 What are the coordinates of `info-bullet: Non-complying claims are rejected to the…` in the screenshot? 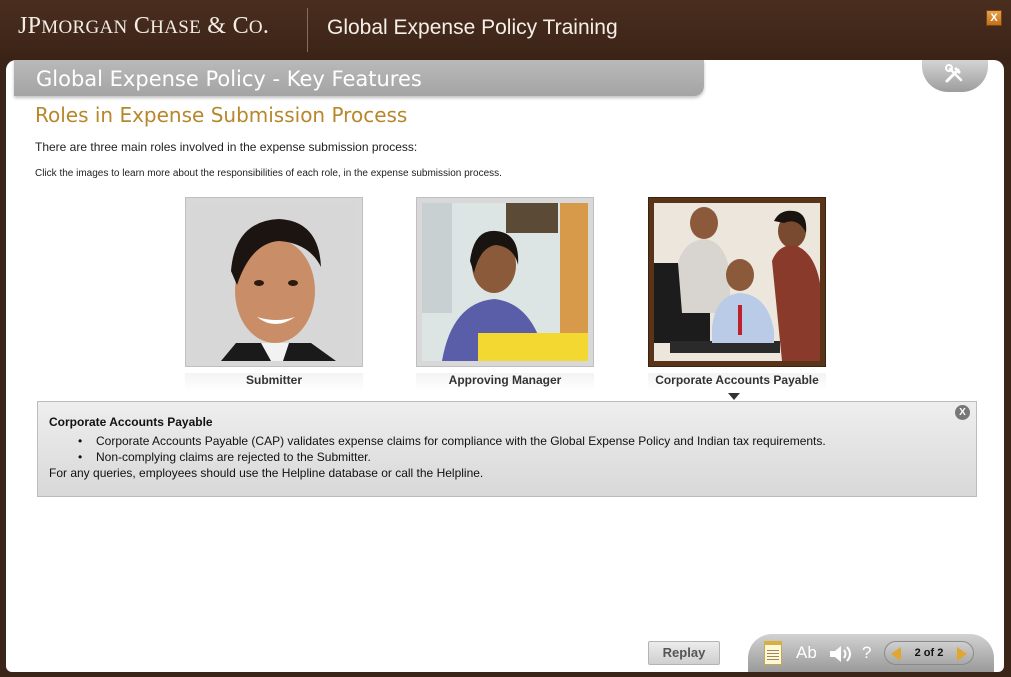 It's located at (452, 457).